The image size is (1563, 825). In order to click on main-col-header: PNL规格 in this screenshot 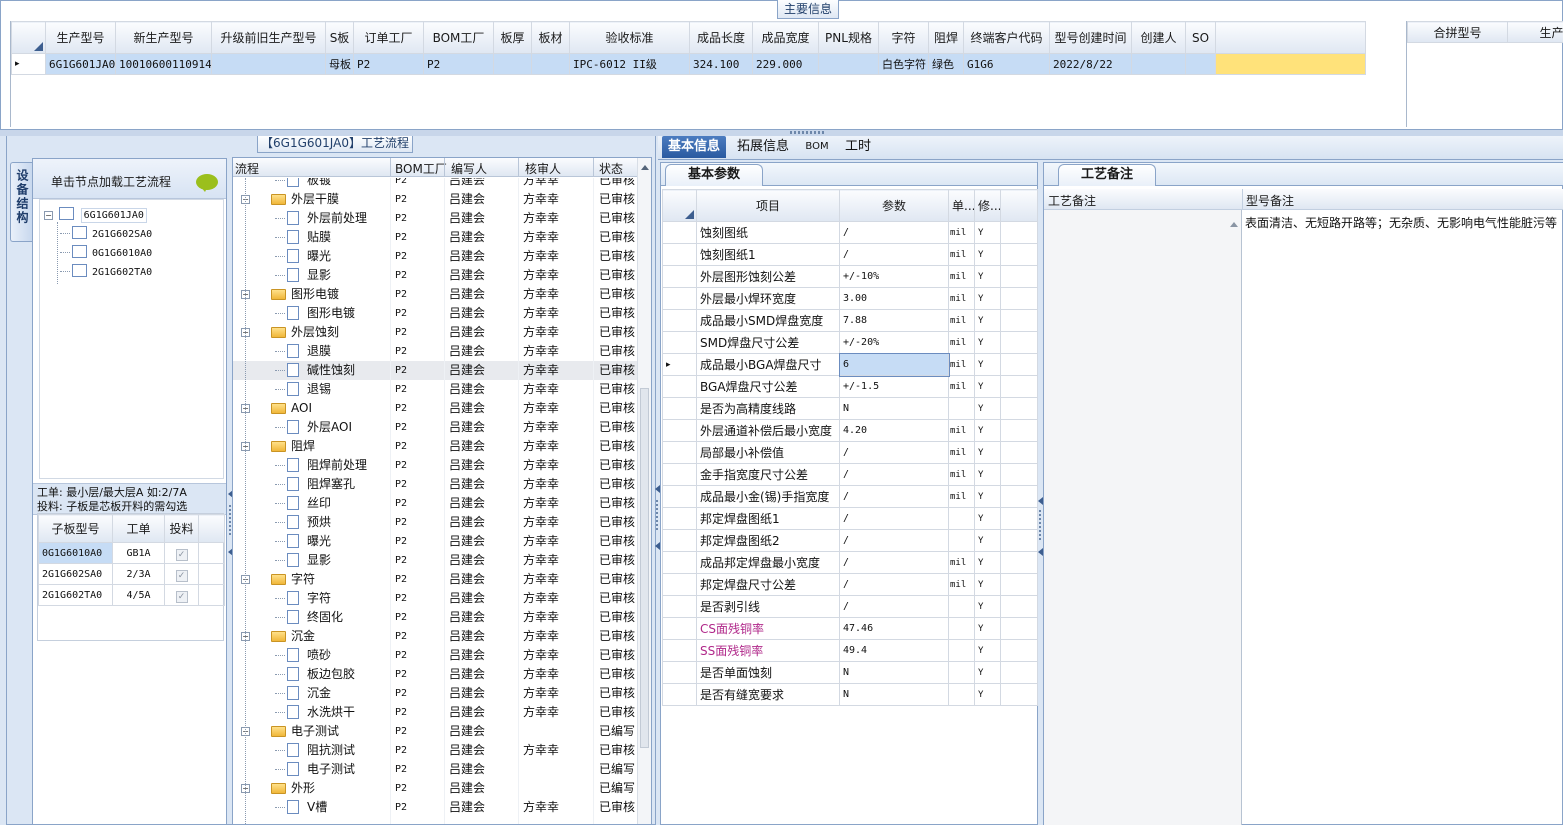, I will do `click(848, 37)`.